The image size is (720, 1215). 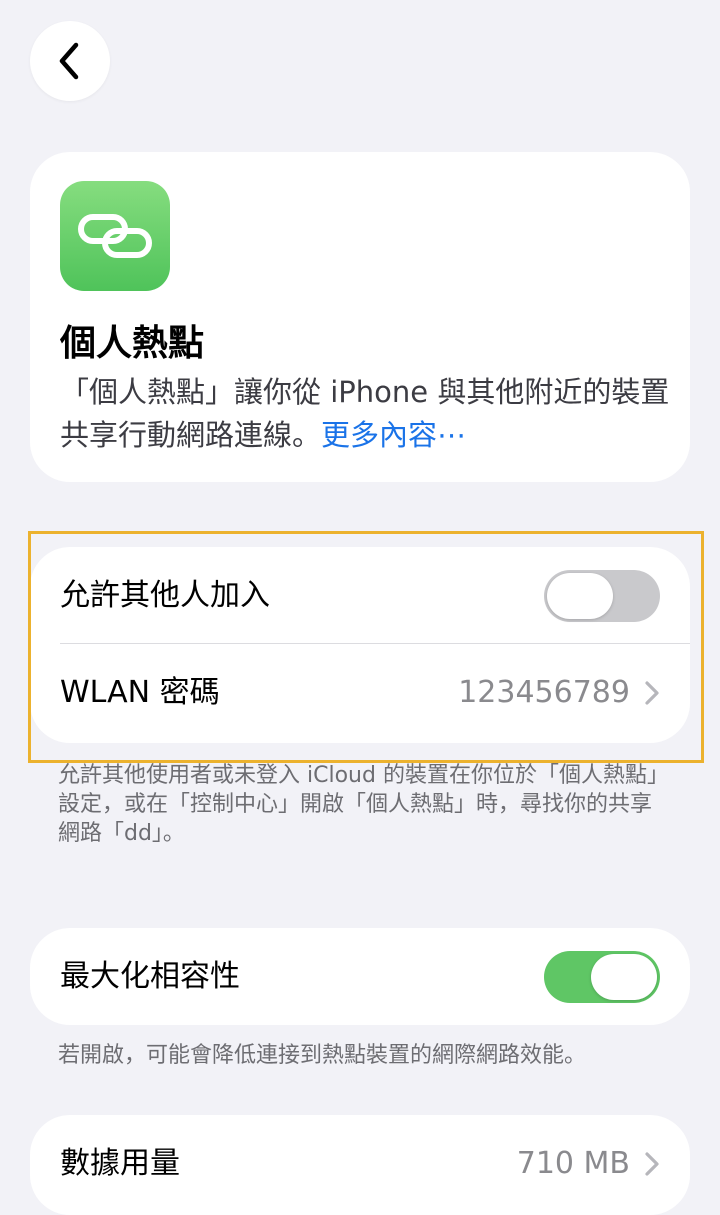 What do you see at coordinates (132, 343) in the screenshot?
I see `page-title: 個人熱點` at bounding box center [132, 343].